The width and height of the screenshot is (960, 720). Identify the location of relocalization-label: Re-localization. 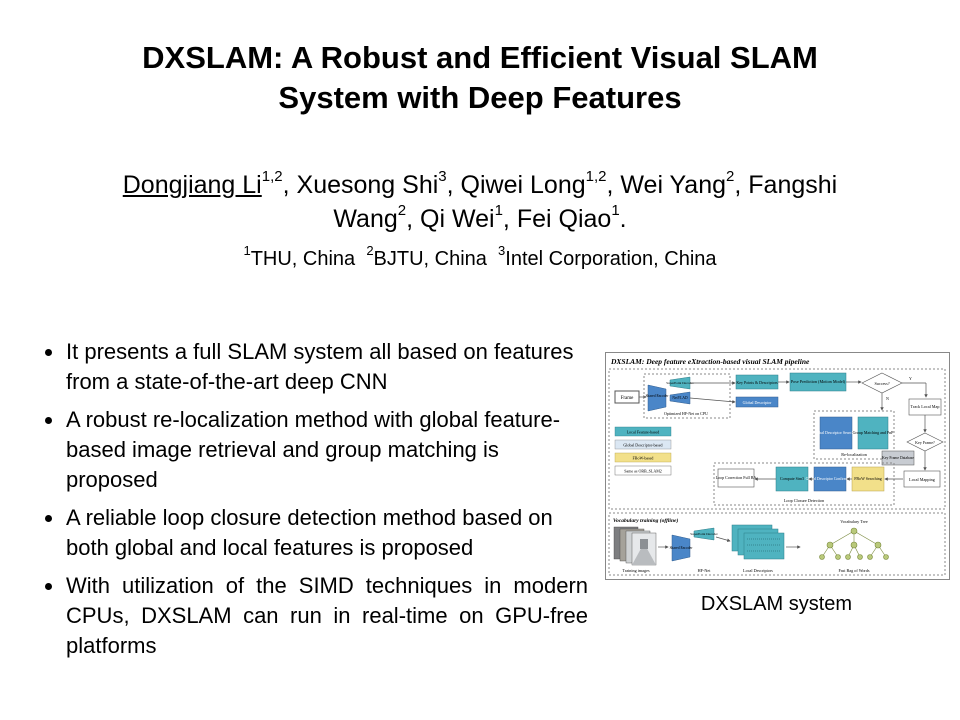
(854, 454).